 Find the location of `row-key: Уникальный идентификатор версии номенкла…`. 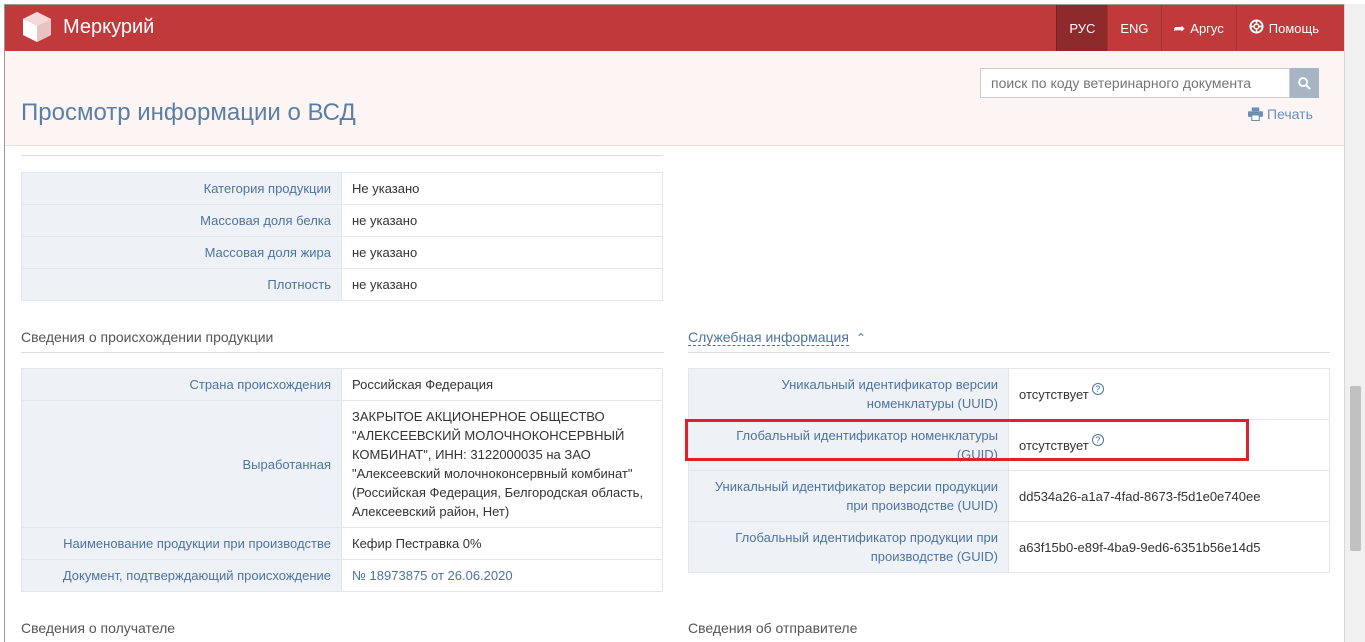

row-key: Уникальный идентификатор версии номенкла… is located at coordinates (848, 394).